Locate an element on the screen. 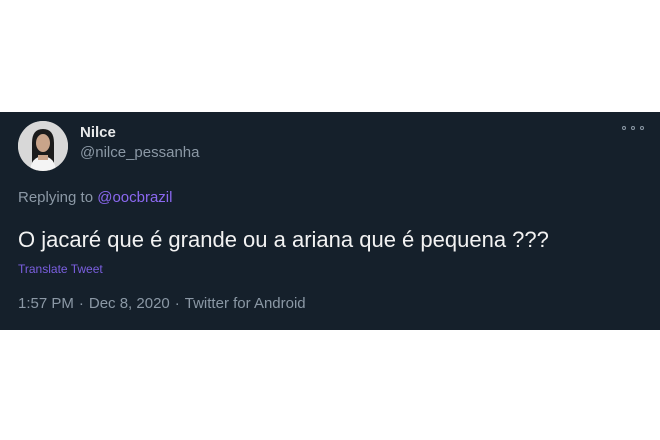  avatar-image is located at coordinates (43, 146).